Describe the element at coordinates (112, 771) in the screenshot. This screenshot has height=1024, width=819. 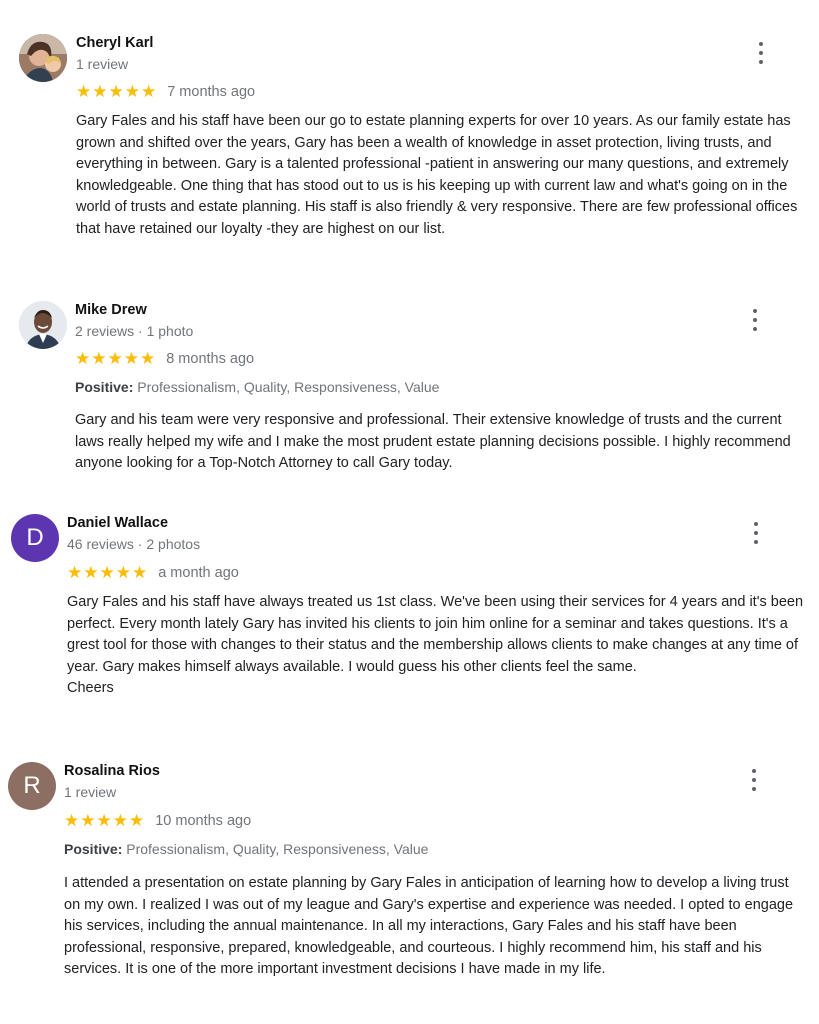
I see `reviewer-name: Rosalina Rios` at that location.